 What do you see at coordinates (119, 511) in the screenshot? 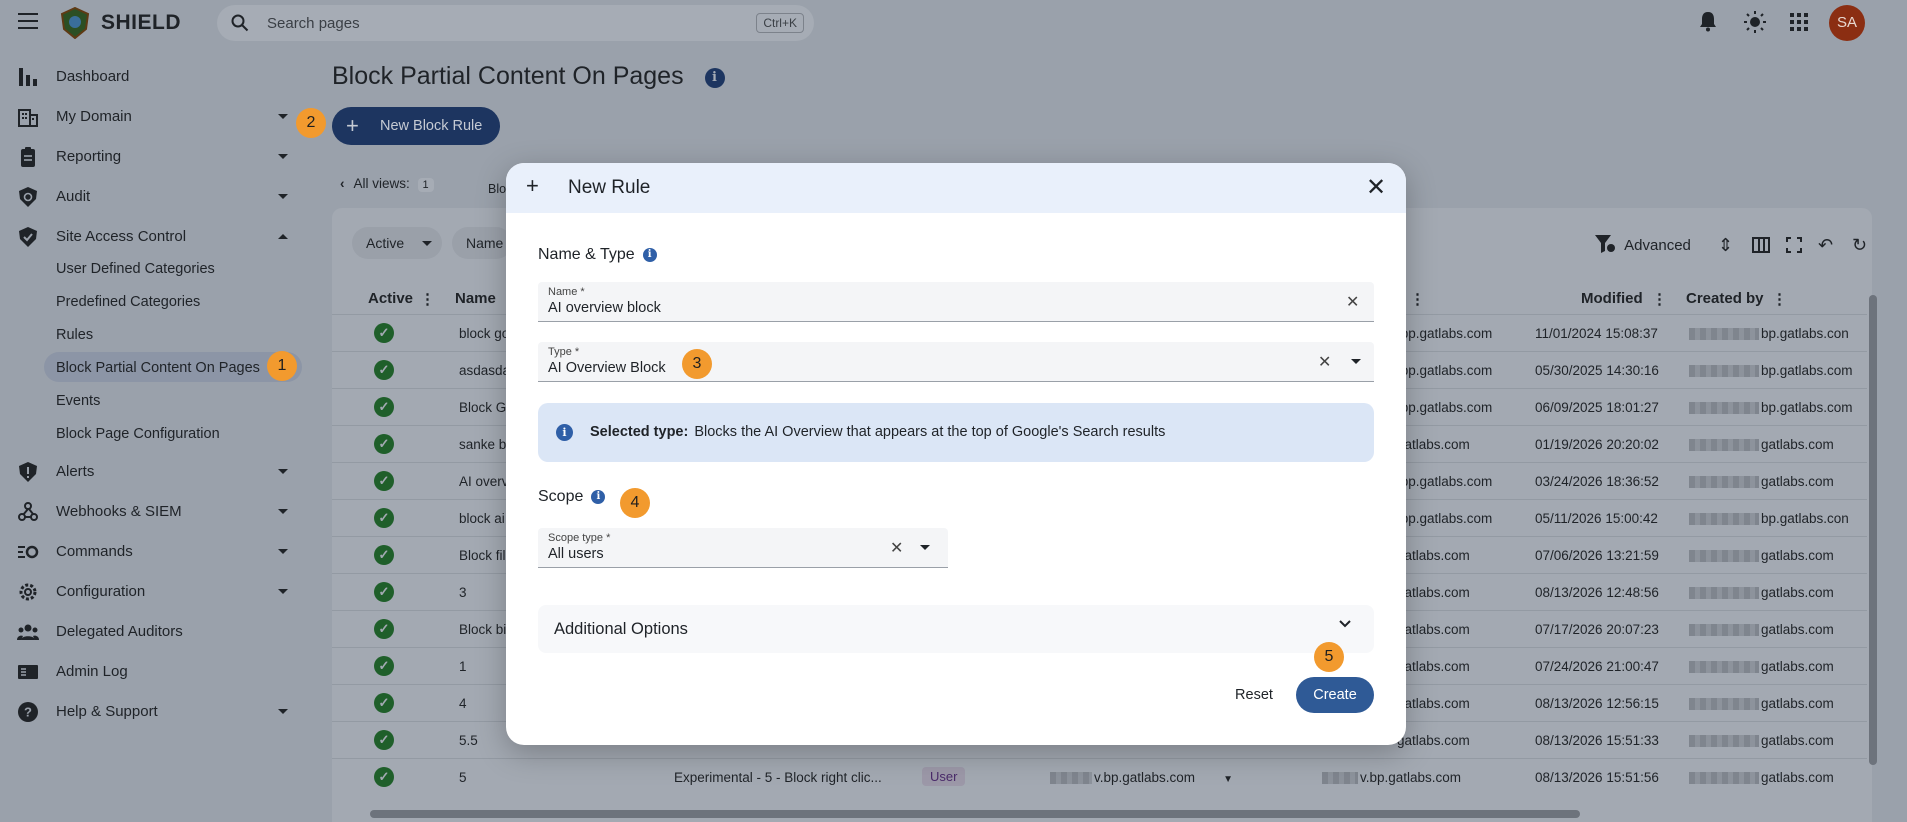
I see `sidebar-item-label: Webhooks & SIEM` at bounding box center [119, 511].